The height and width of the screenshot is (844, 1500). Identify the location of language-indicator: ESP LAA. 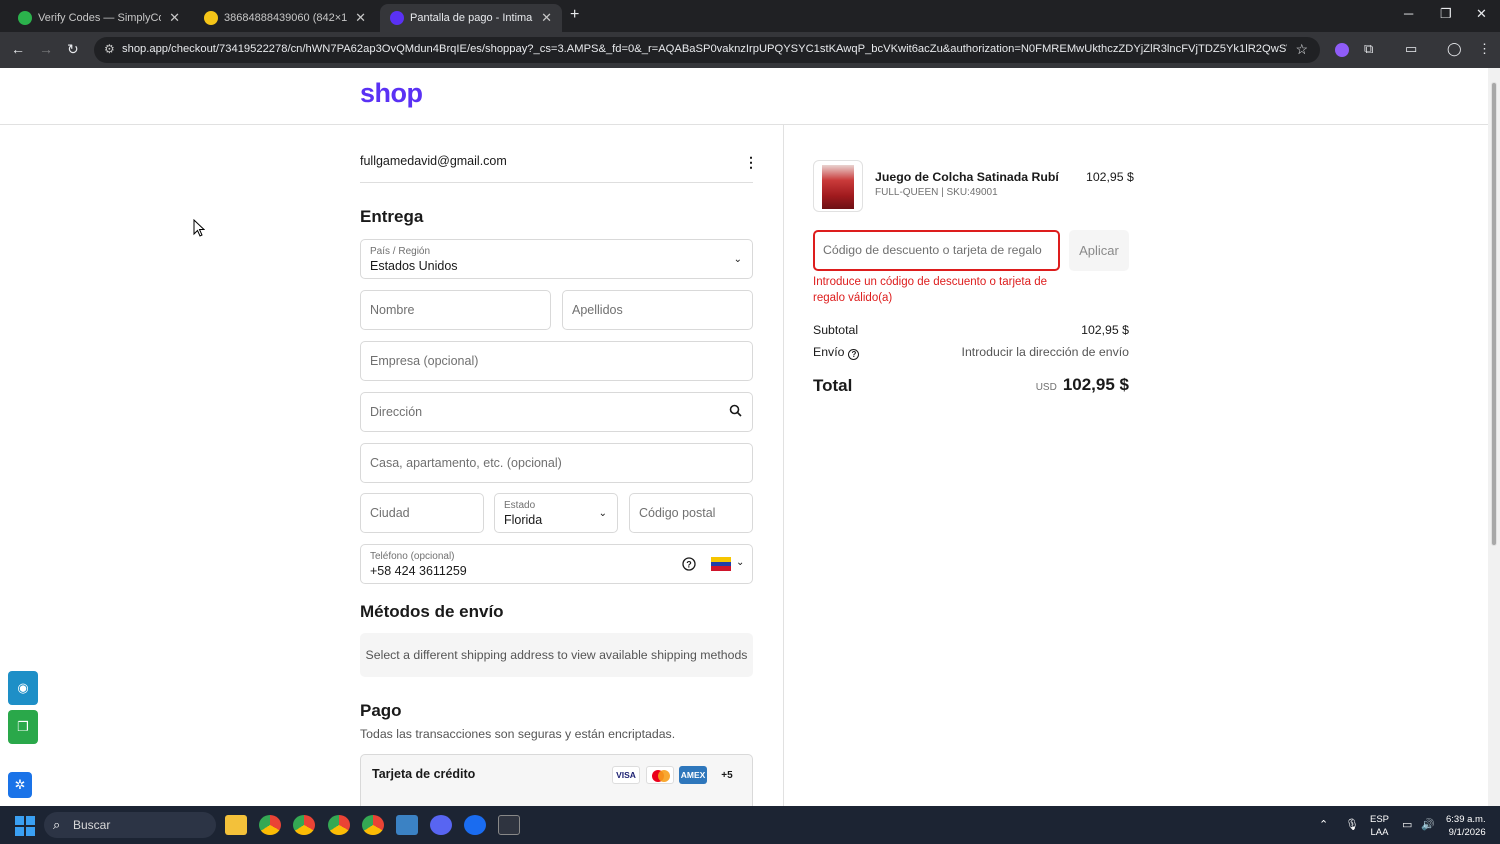
(1379, 826).